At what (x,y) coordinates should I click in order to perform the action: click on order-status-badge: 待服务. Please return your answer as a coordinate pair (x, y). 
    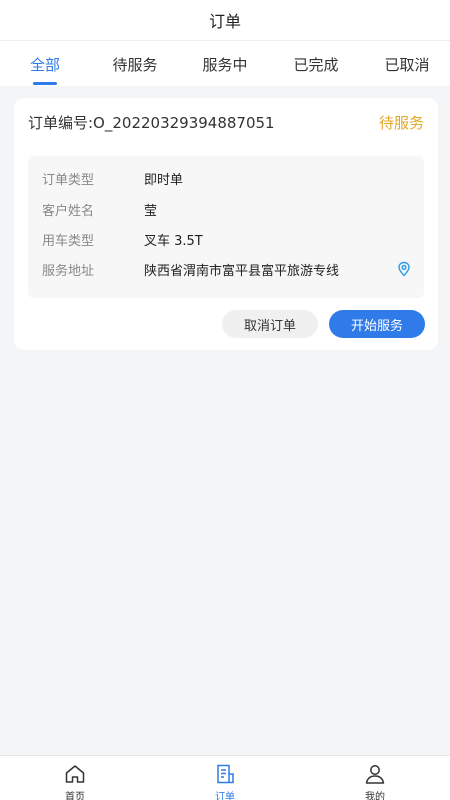
    Looking at the image, I should click on (401, 123).